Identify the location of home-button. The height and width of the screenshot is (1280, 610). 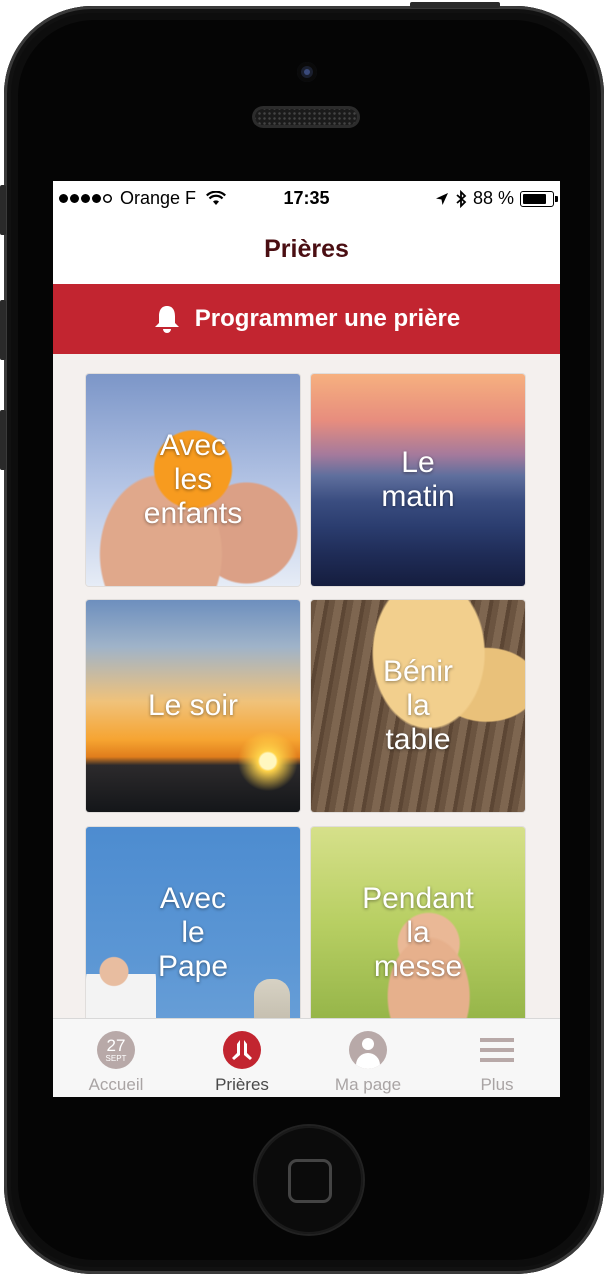
(309, 1180).